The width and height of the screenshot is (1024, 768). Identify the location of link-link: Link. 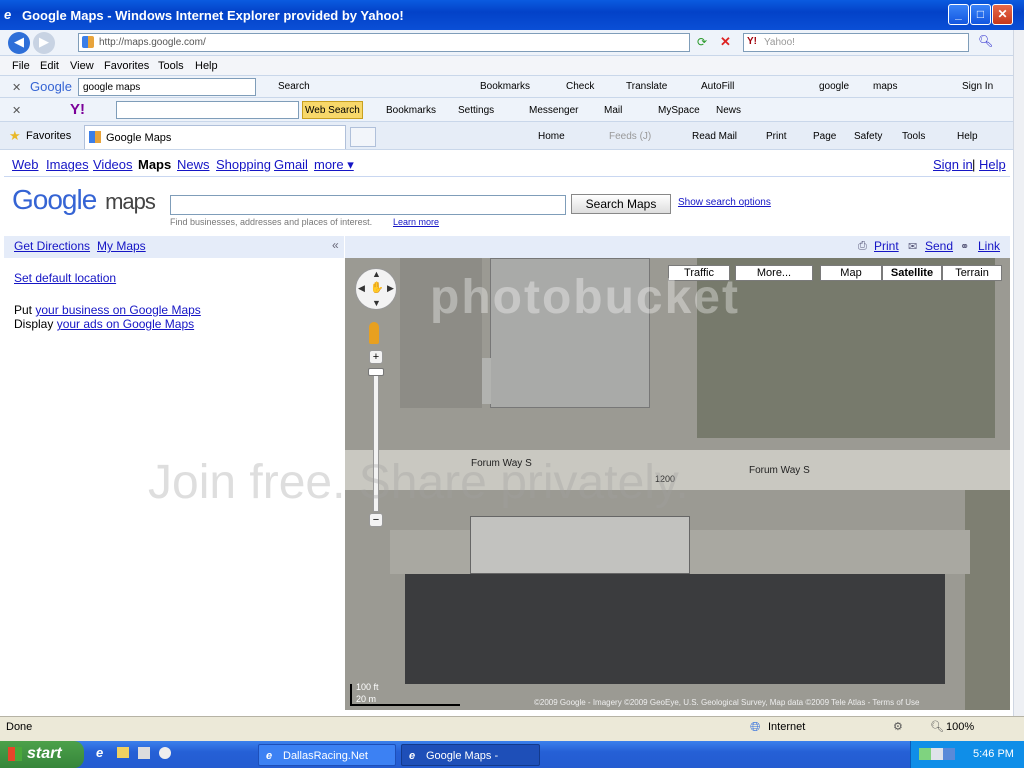
(989, 246).